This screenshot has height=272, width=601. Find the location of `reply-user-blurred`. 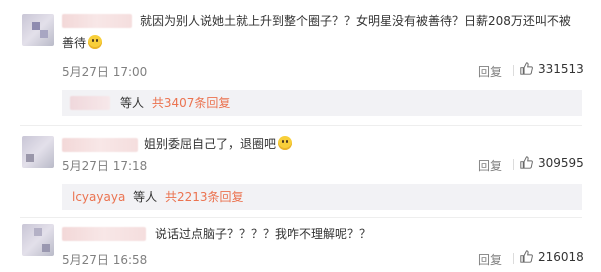

reply-user-blurred is located at coordinates (90, 103).